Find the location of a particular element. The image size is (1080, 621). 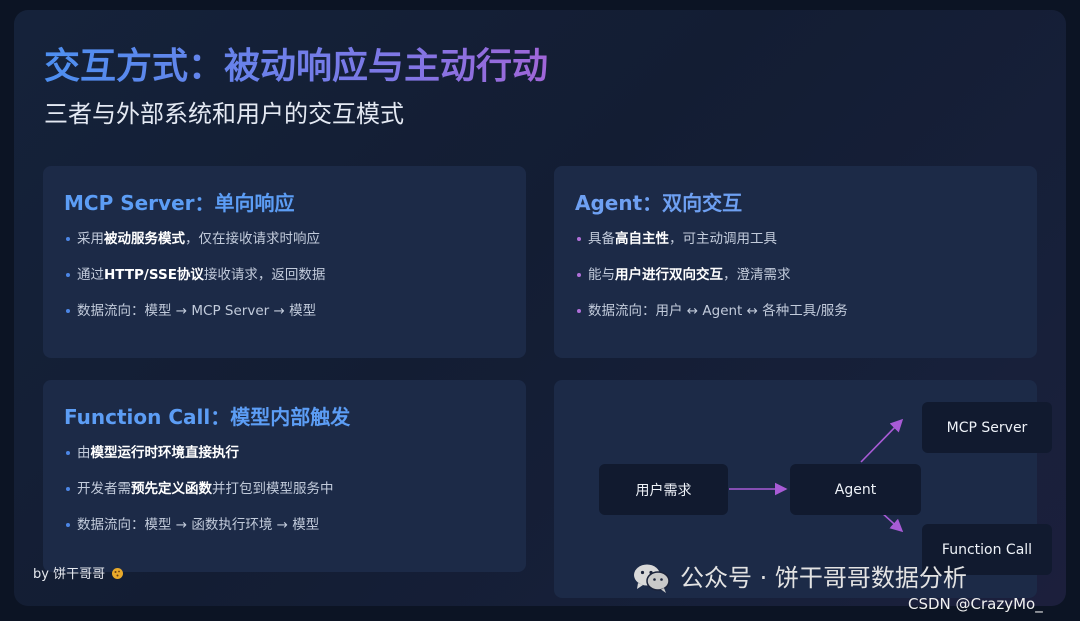

watermark-text: 公众号 · 饼干哥哥数据分析 is located at coordinates (823, 578).